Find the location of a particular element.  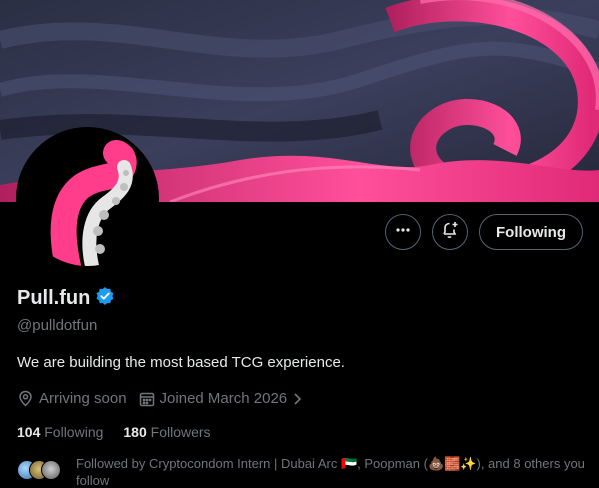

location-item: Arriving soon is located at coordinates (72, 398).